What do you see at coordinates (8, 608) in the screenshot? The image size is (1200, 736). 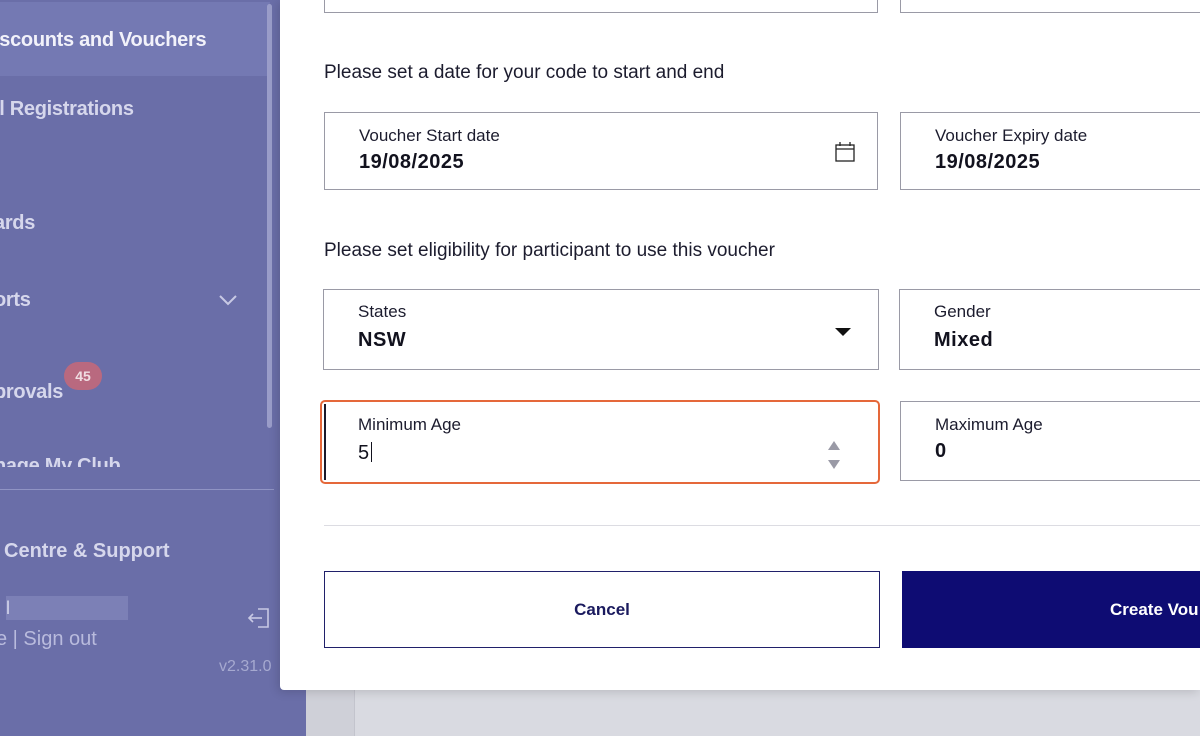 I see `user-initial: l` at bounding box center [8, 608].